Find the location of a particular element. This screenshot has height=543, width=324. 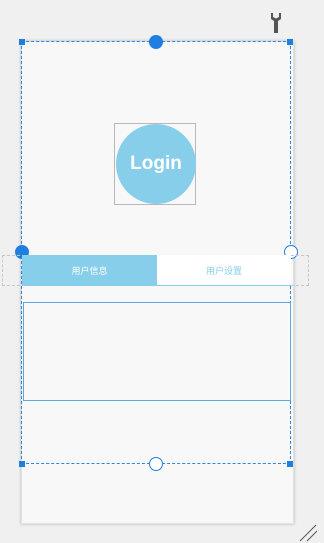

login-button: Login is located at coordinates (156, 164).